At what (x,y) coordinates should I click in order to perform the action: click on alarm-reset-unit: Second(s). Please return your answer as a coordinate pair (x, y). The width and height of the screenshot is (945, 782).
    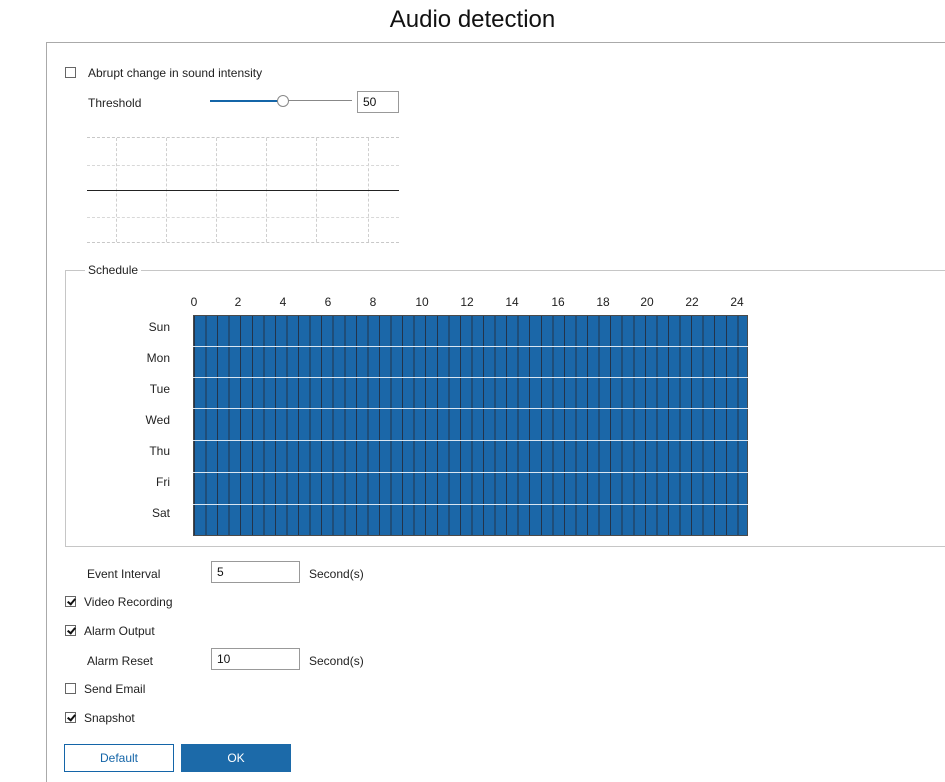
    Looking at the image, I should click on (336, 661).